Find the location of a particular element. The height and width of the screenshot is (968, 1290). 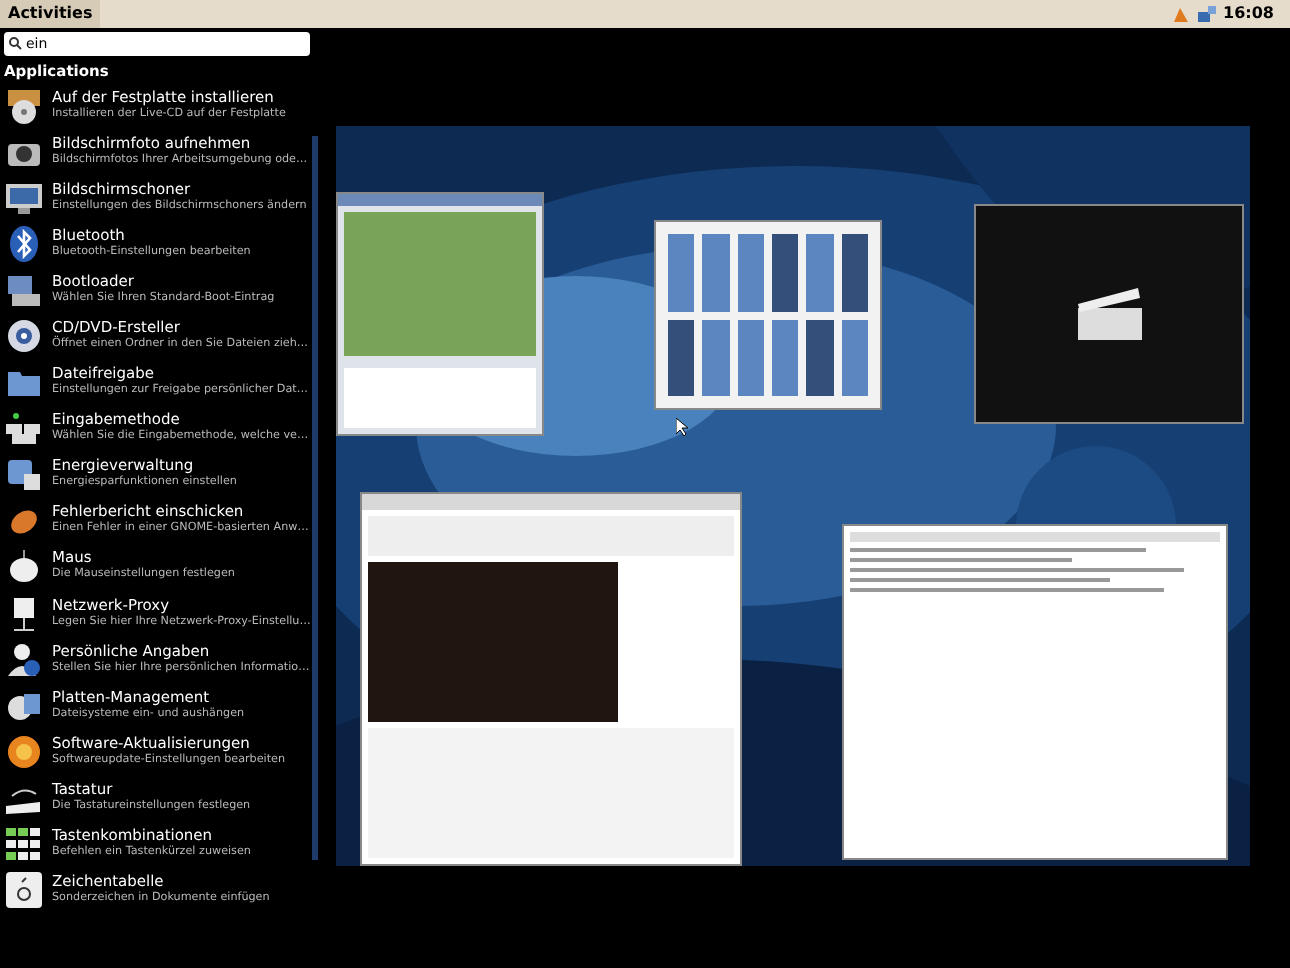

bluetooth-icon is located at coordinates (24, 243).